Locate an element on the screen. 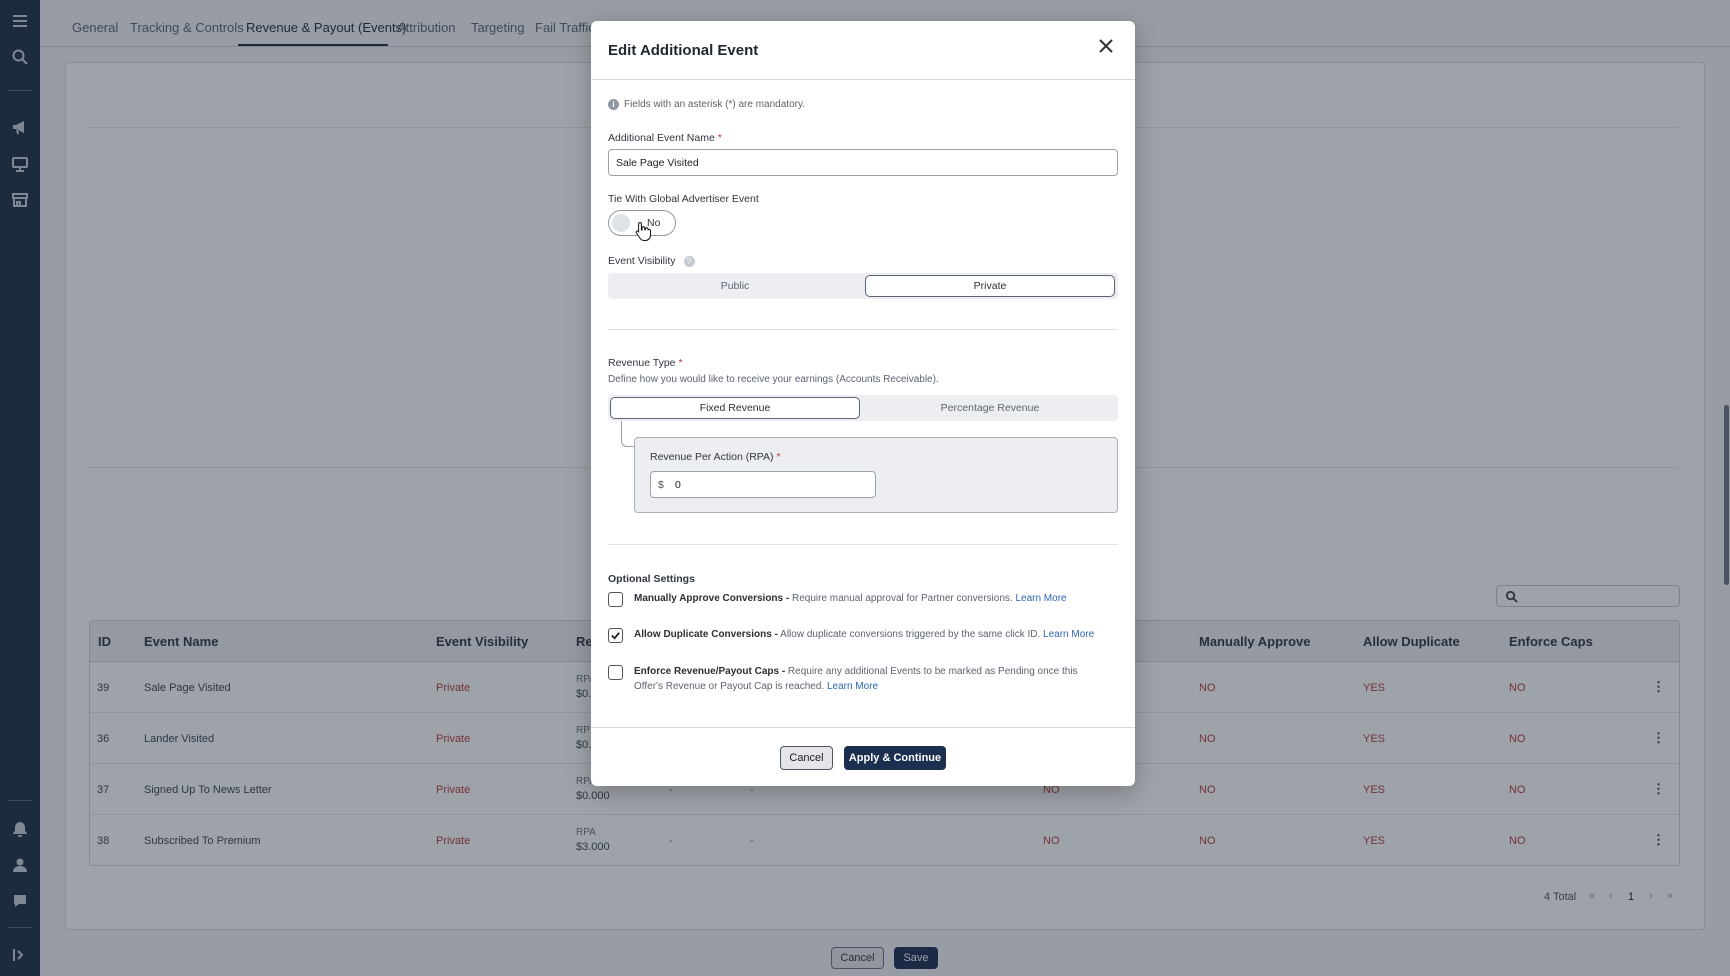 Image resolution: width=1730 pixels, height=976 pixels. rpa-section: Revenue Per Action (RPA) * $ 0 is located at coordinates (876, 475).